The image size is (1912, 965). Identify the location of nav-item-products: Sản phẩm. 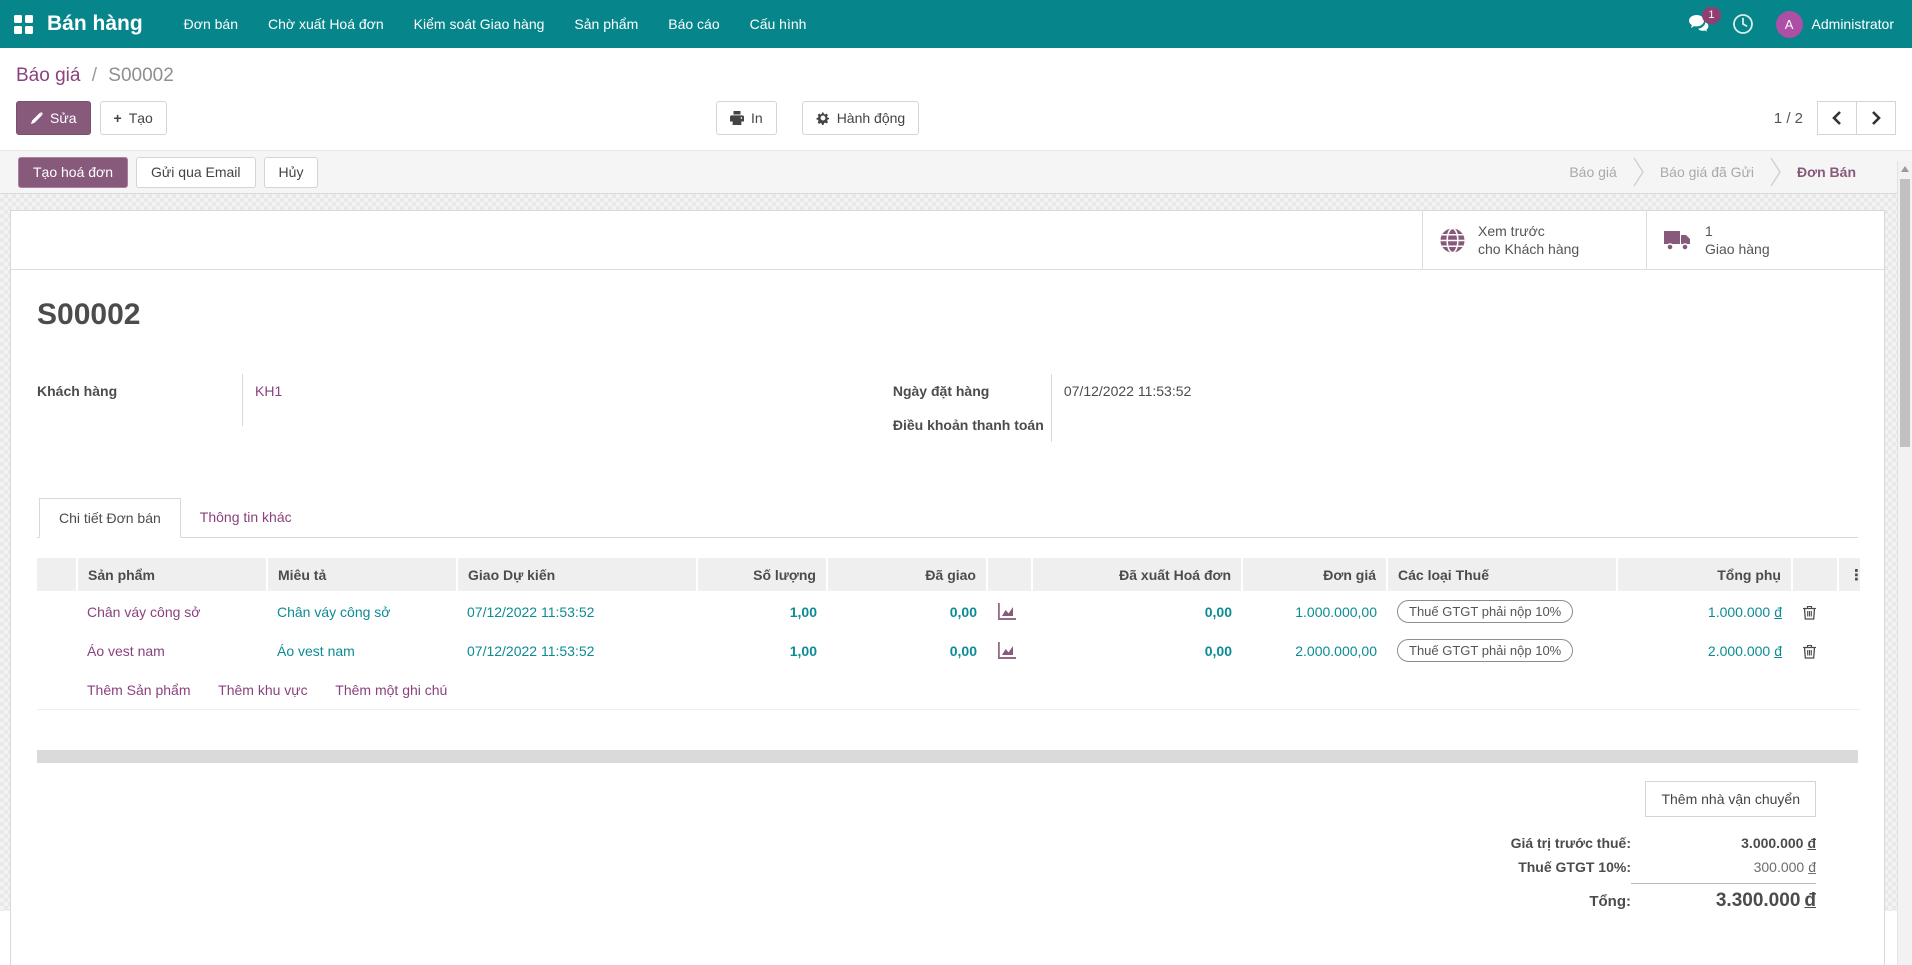
(606, 24).